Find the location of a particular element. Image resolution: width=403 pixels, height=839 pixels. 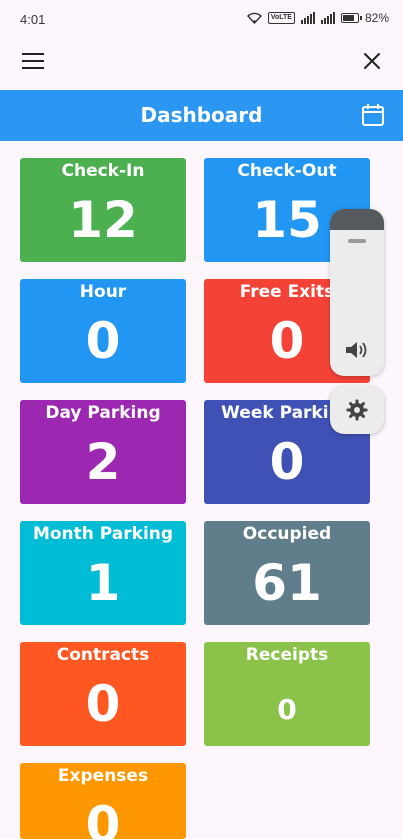

card-label: Expenses is located at coordinates (103, 776).